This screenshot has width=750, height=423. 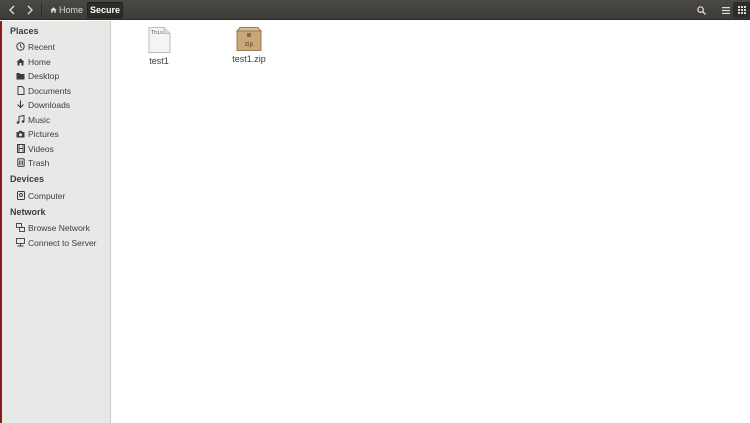 What do you see at coordinates (62, 242) in the screenshot?
I see `sidebar-item-label: Connect to Server` at bounding box center [62, 242].